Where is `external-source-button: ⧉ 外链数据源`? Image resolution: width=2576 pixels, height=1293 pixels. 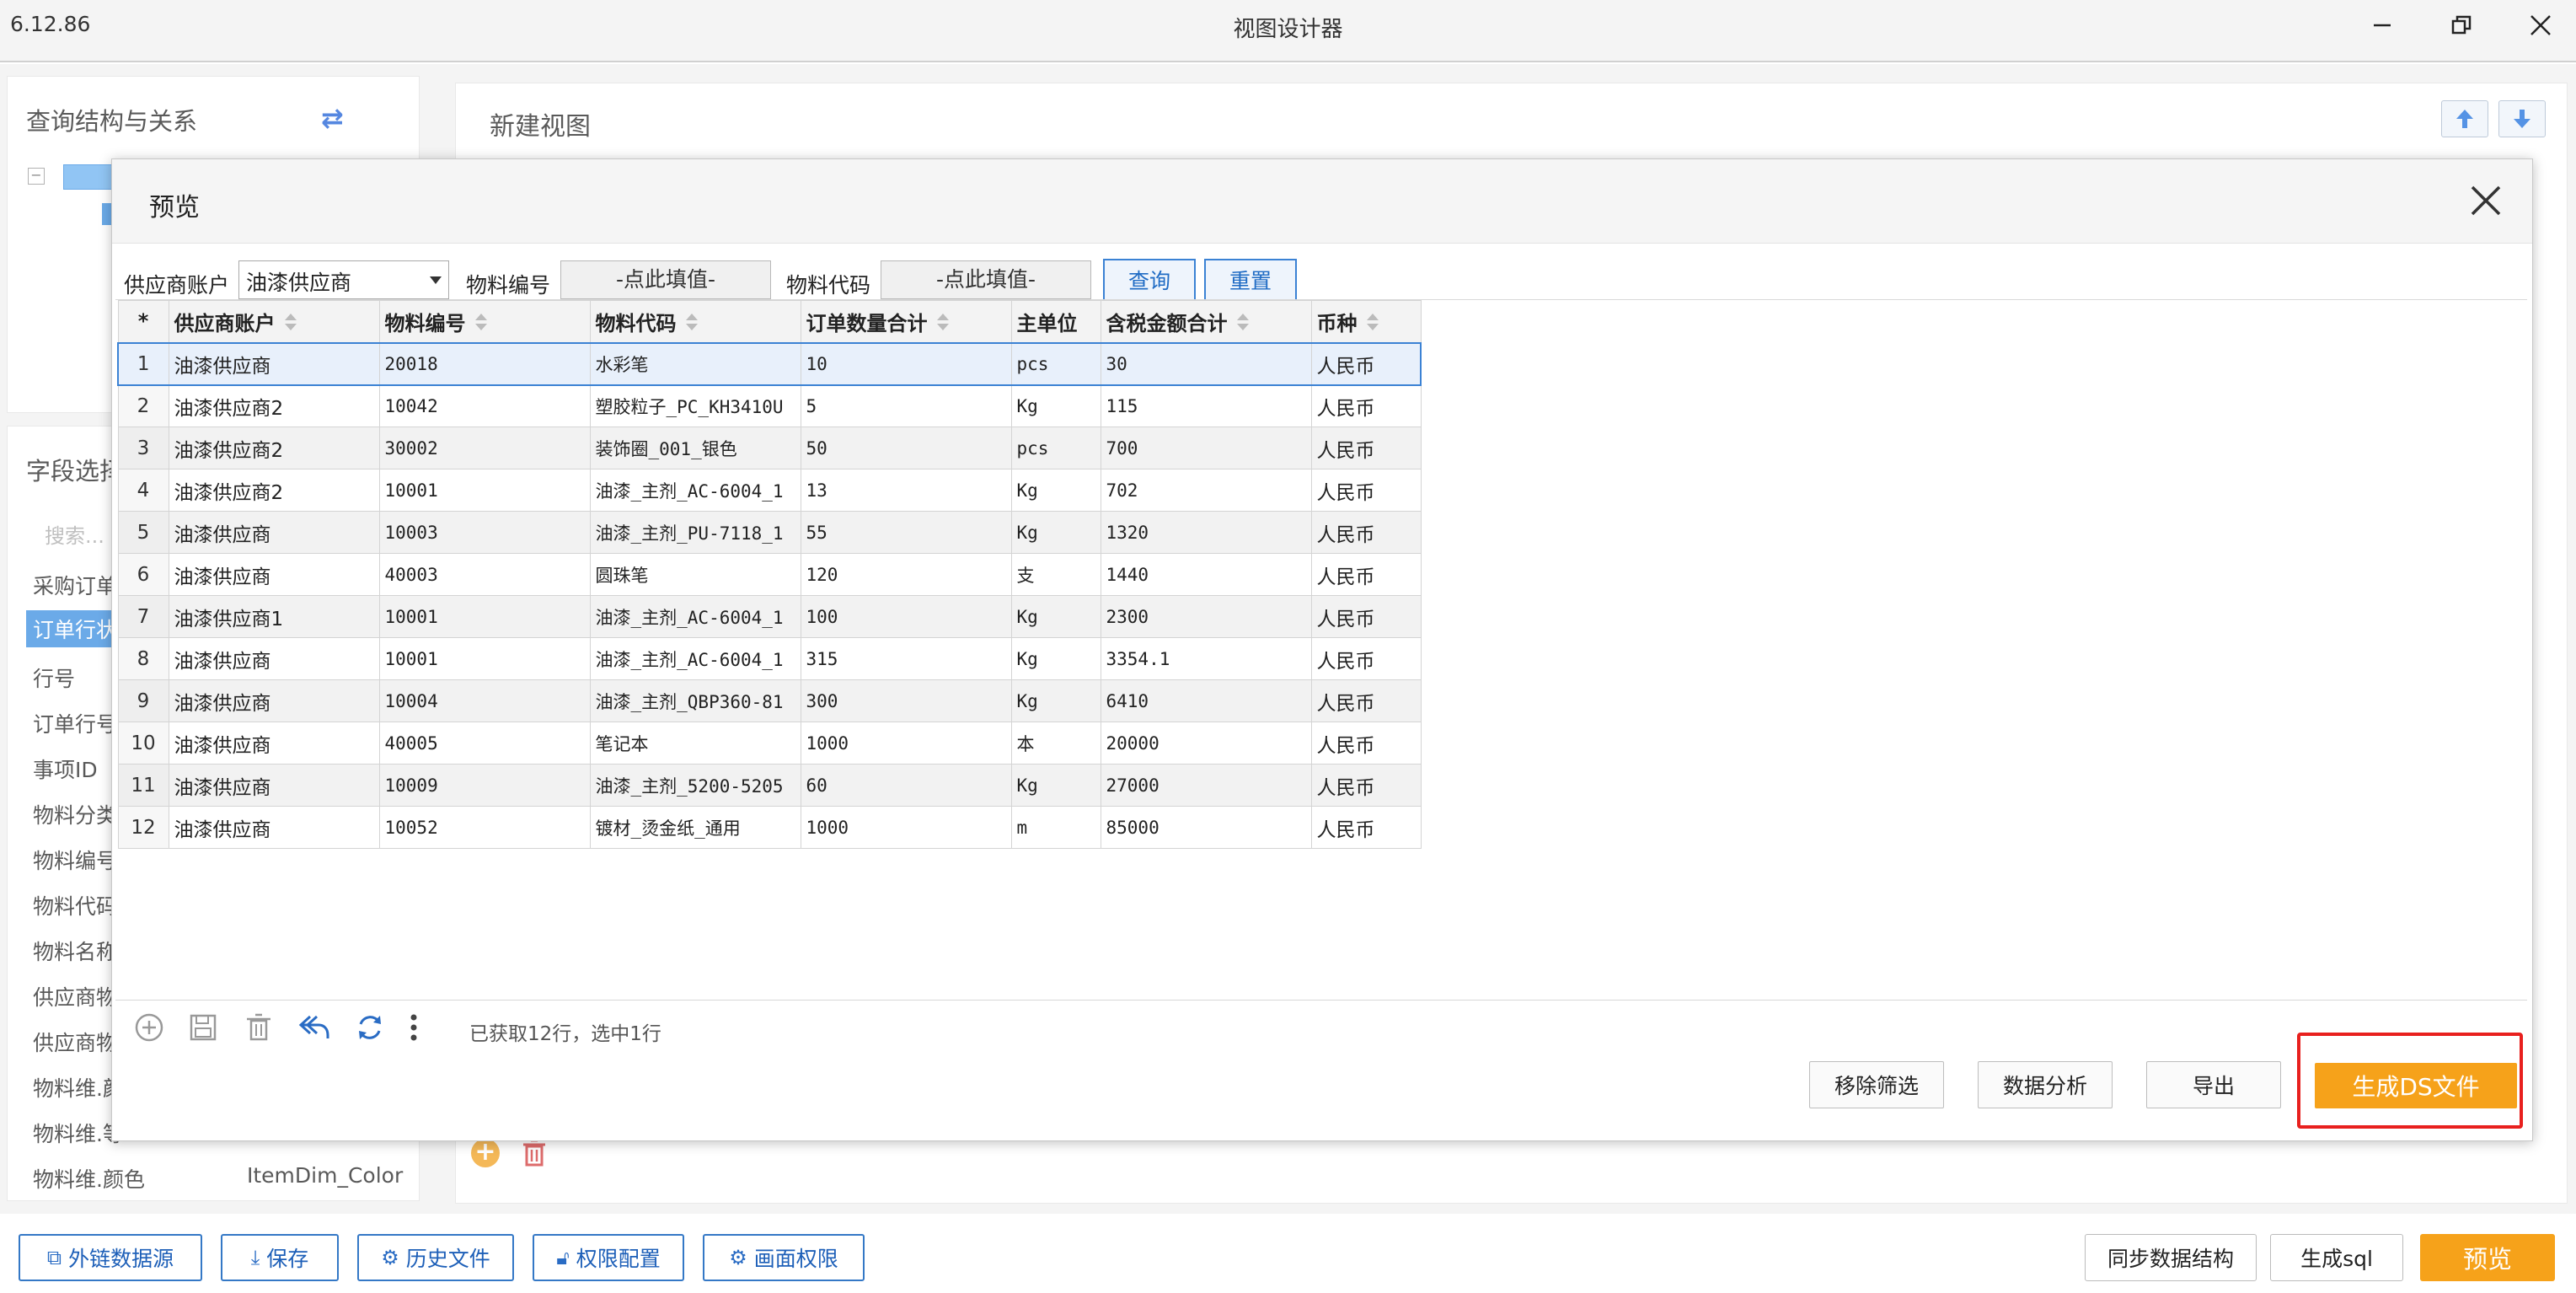 external-source-button: ⧉ 外链数据源 is located at coordinates (111, 1257).